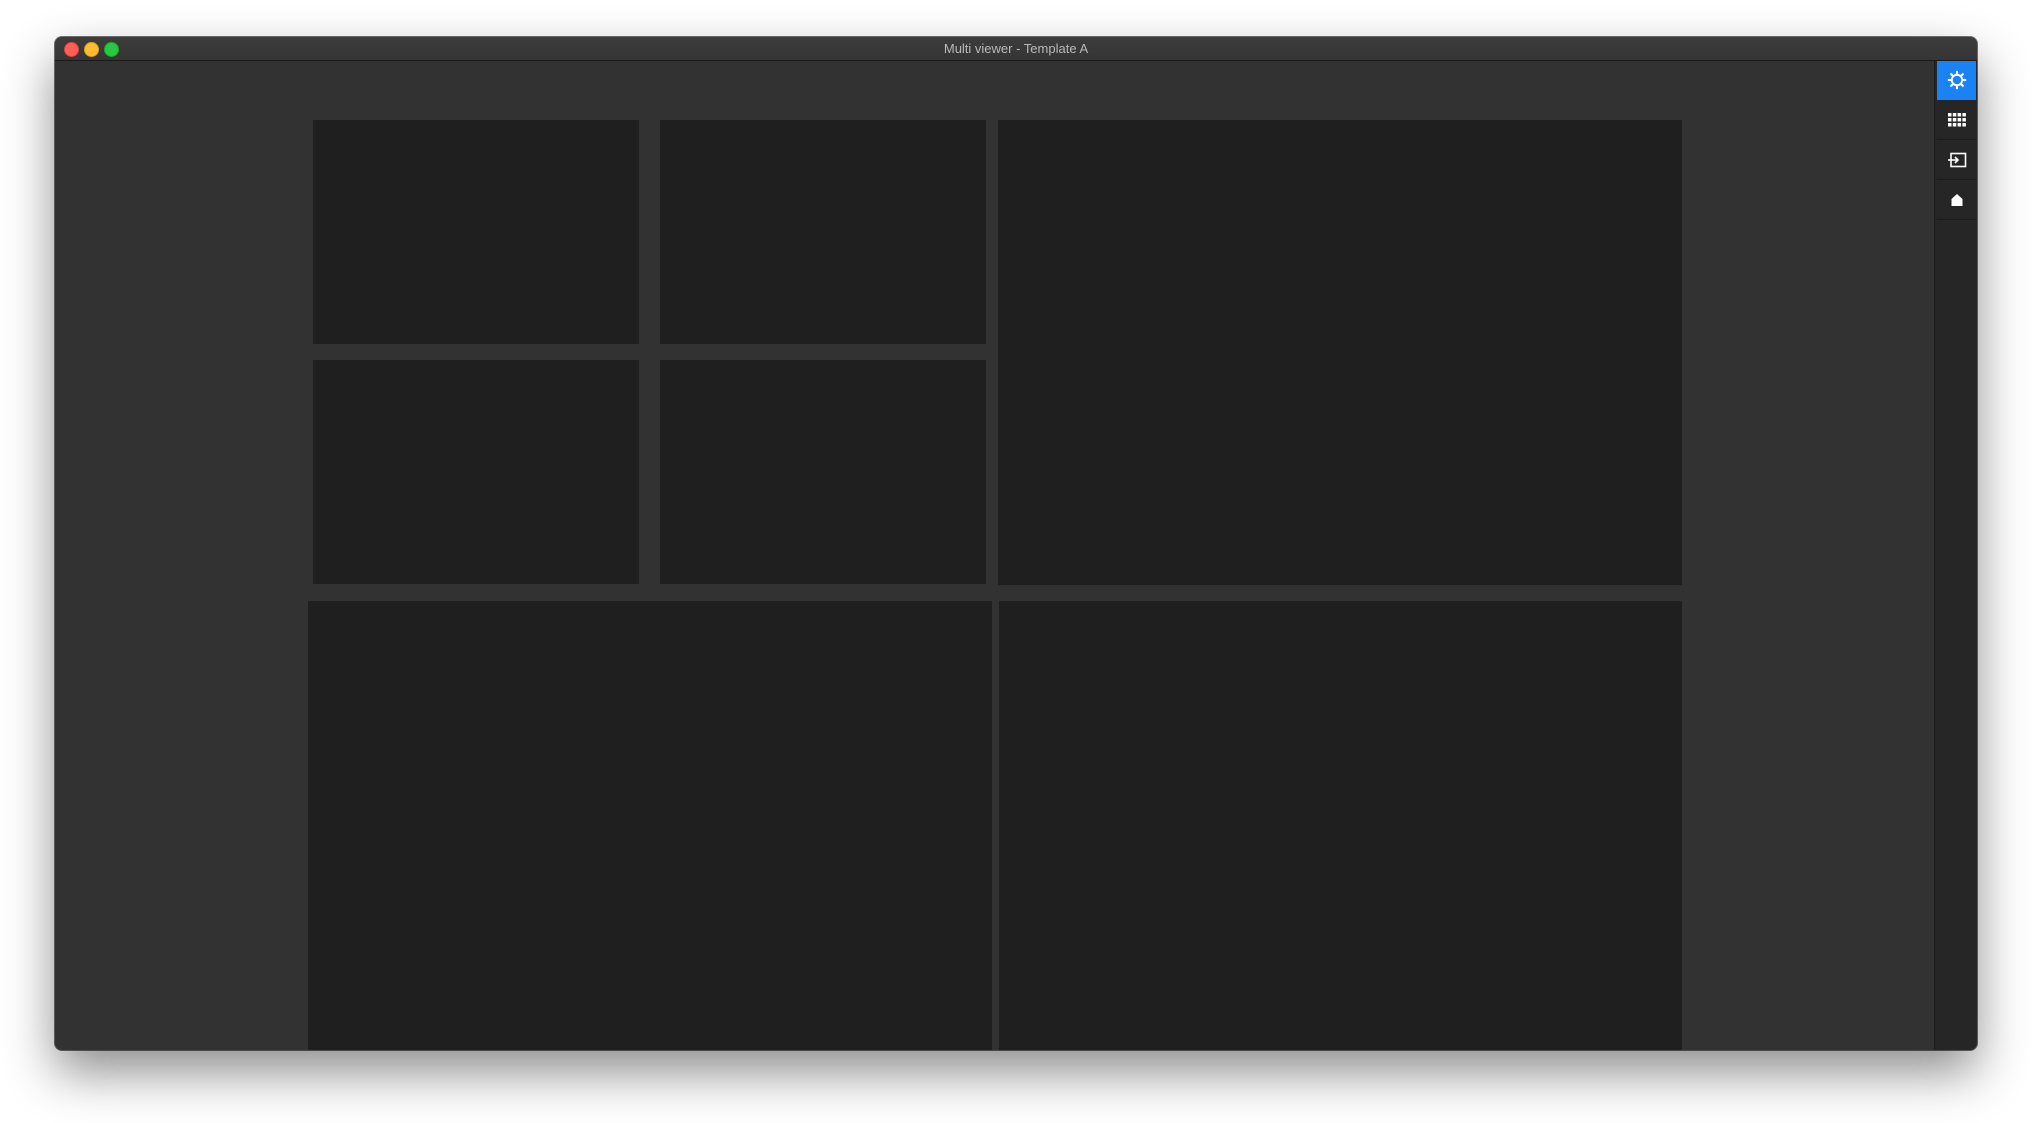 Image resolution: width=2032 pixels, height=1123 pixels. I want to click on input-source-button, so click(1956, 160).